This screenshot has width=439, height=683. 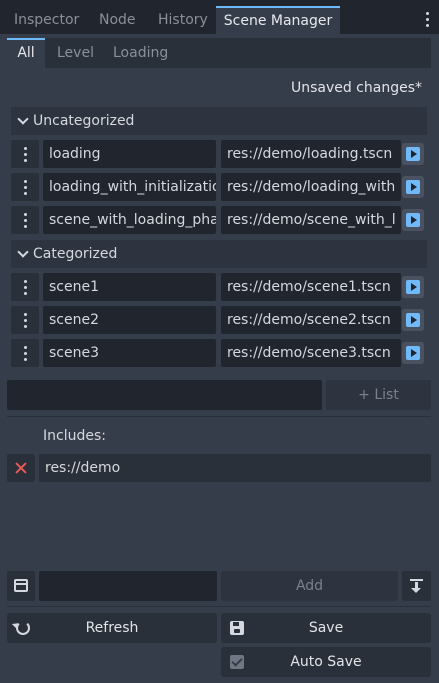 What do you see at coordinates (129, 320) in the screenshot?
I see `scene-name-field: scene2` at bounding box center [129, 320].